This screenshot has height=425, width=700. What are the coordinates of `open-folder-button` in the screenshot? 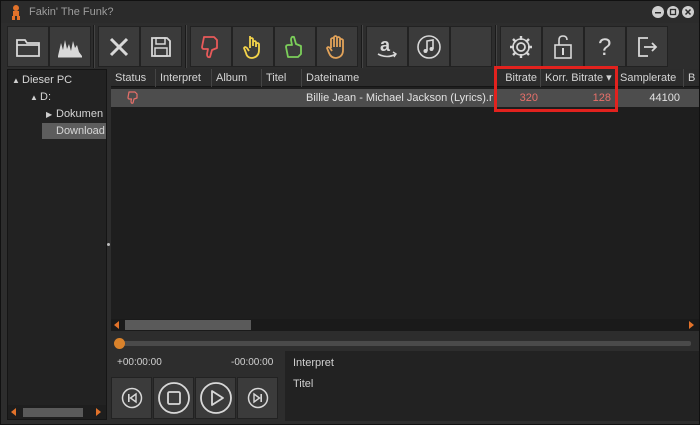 It's located at (28, 46).